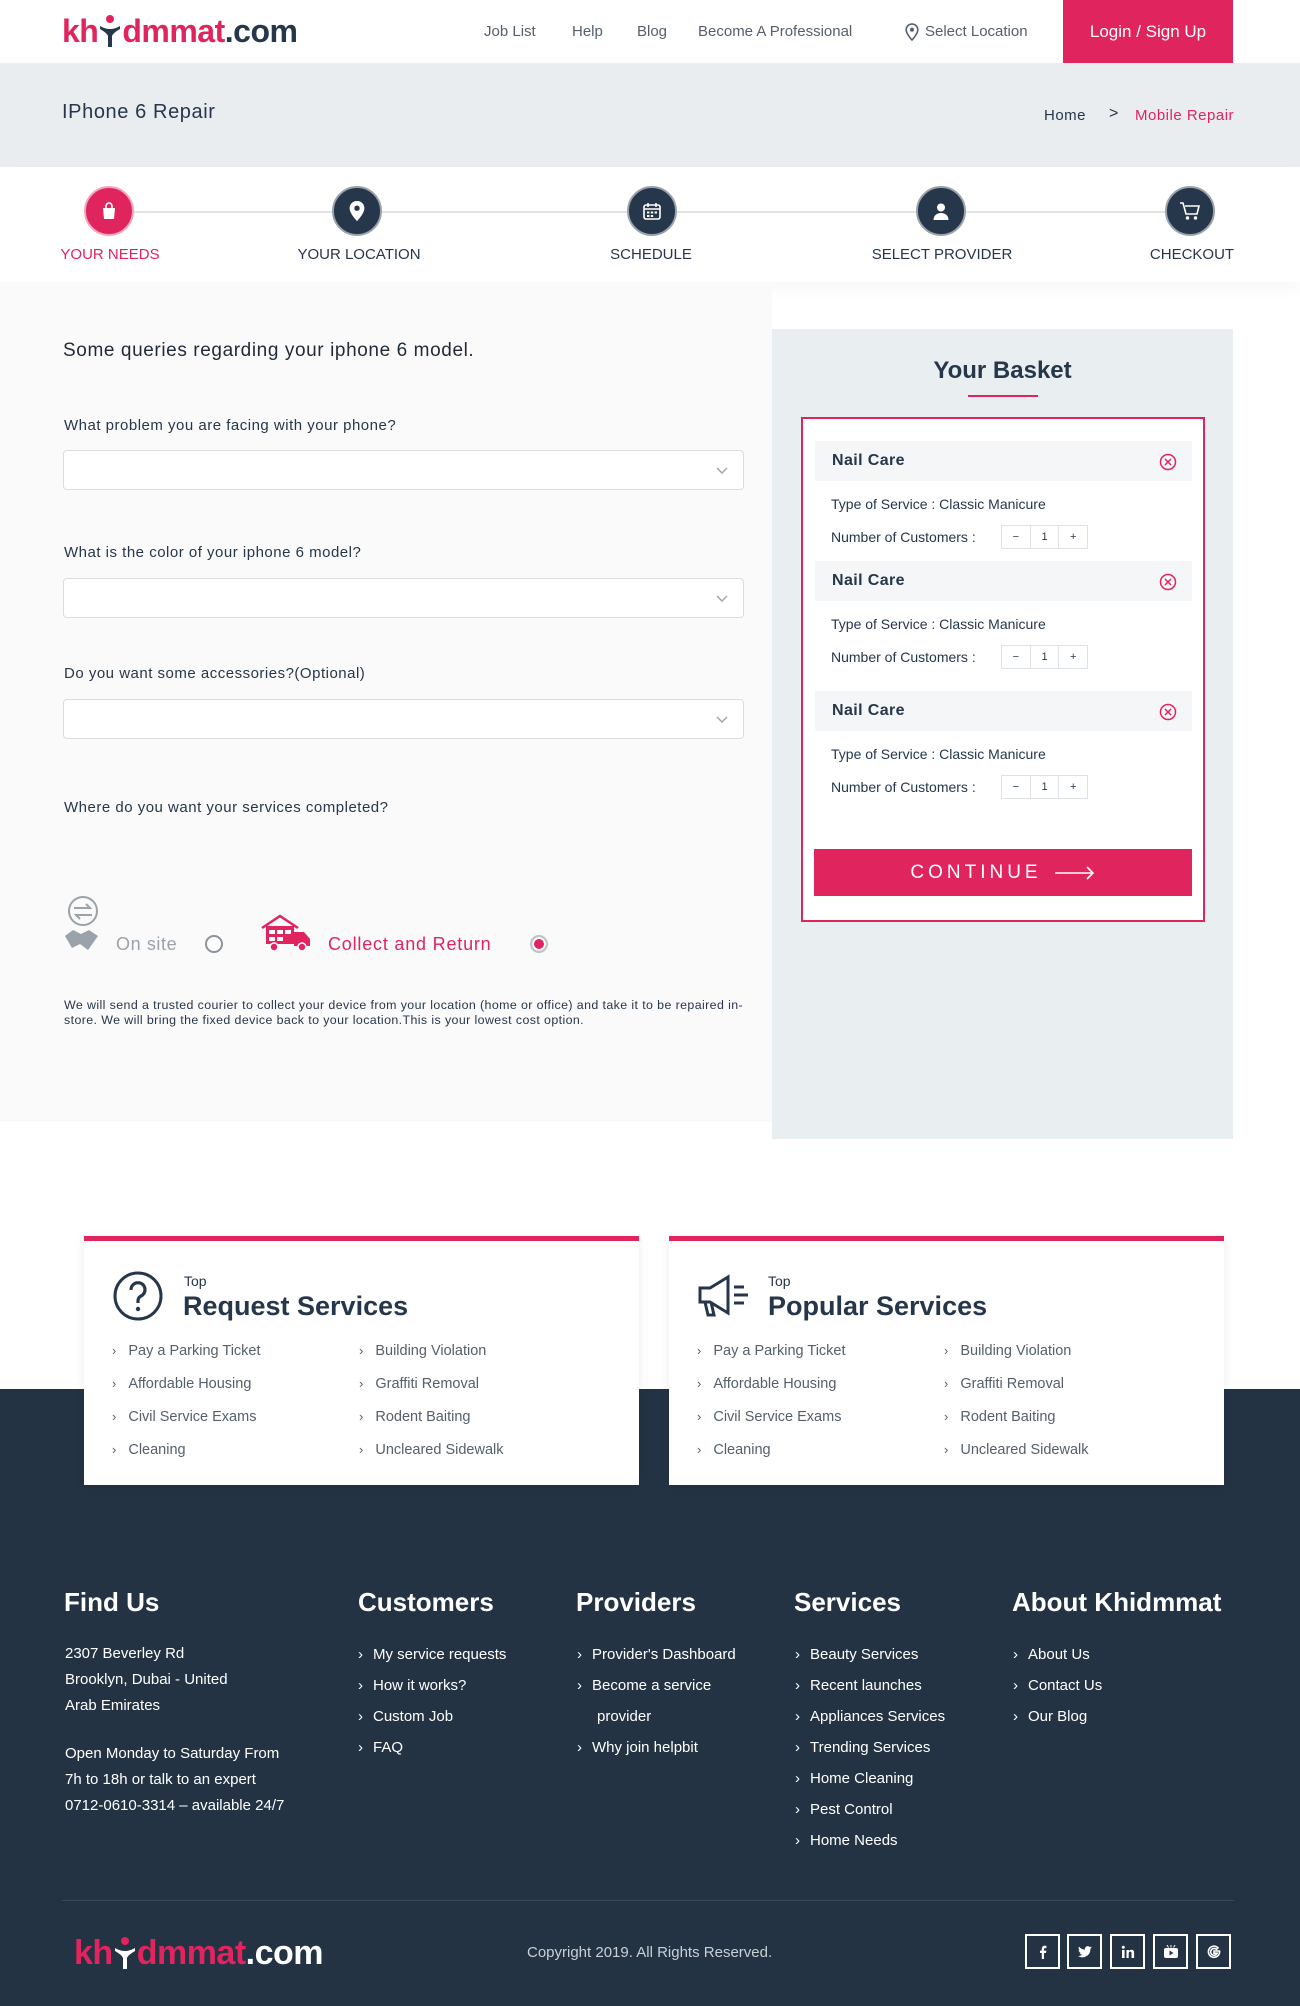 The image size is (1300, 2006). What do you see at coordinates (877, 1716) in the screenshot?
I see `footer-link-label: Appliances Services` at bounding box center [877, 1716].